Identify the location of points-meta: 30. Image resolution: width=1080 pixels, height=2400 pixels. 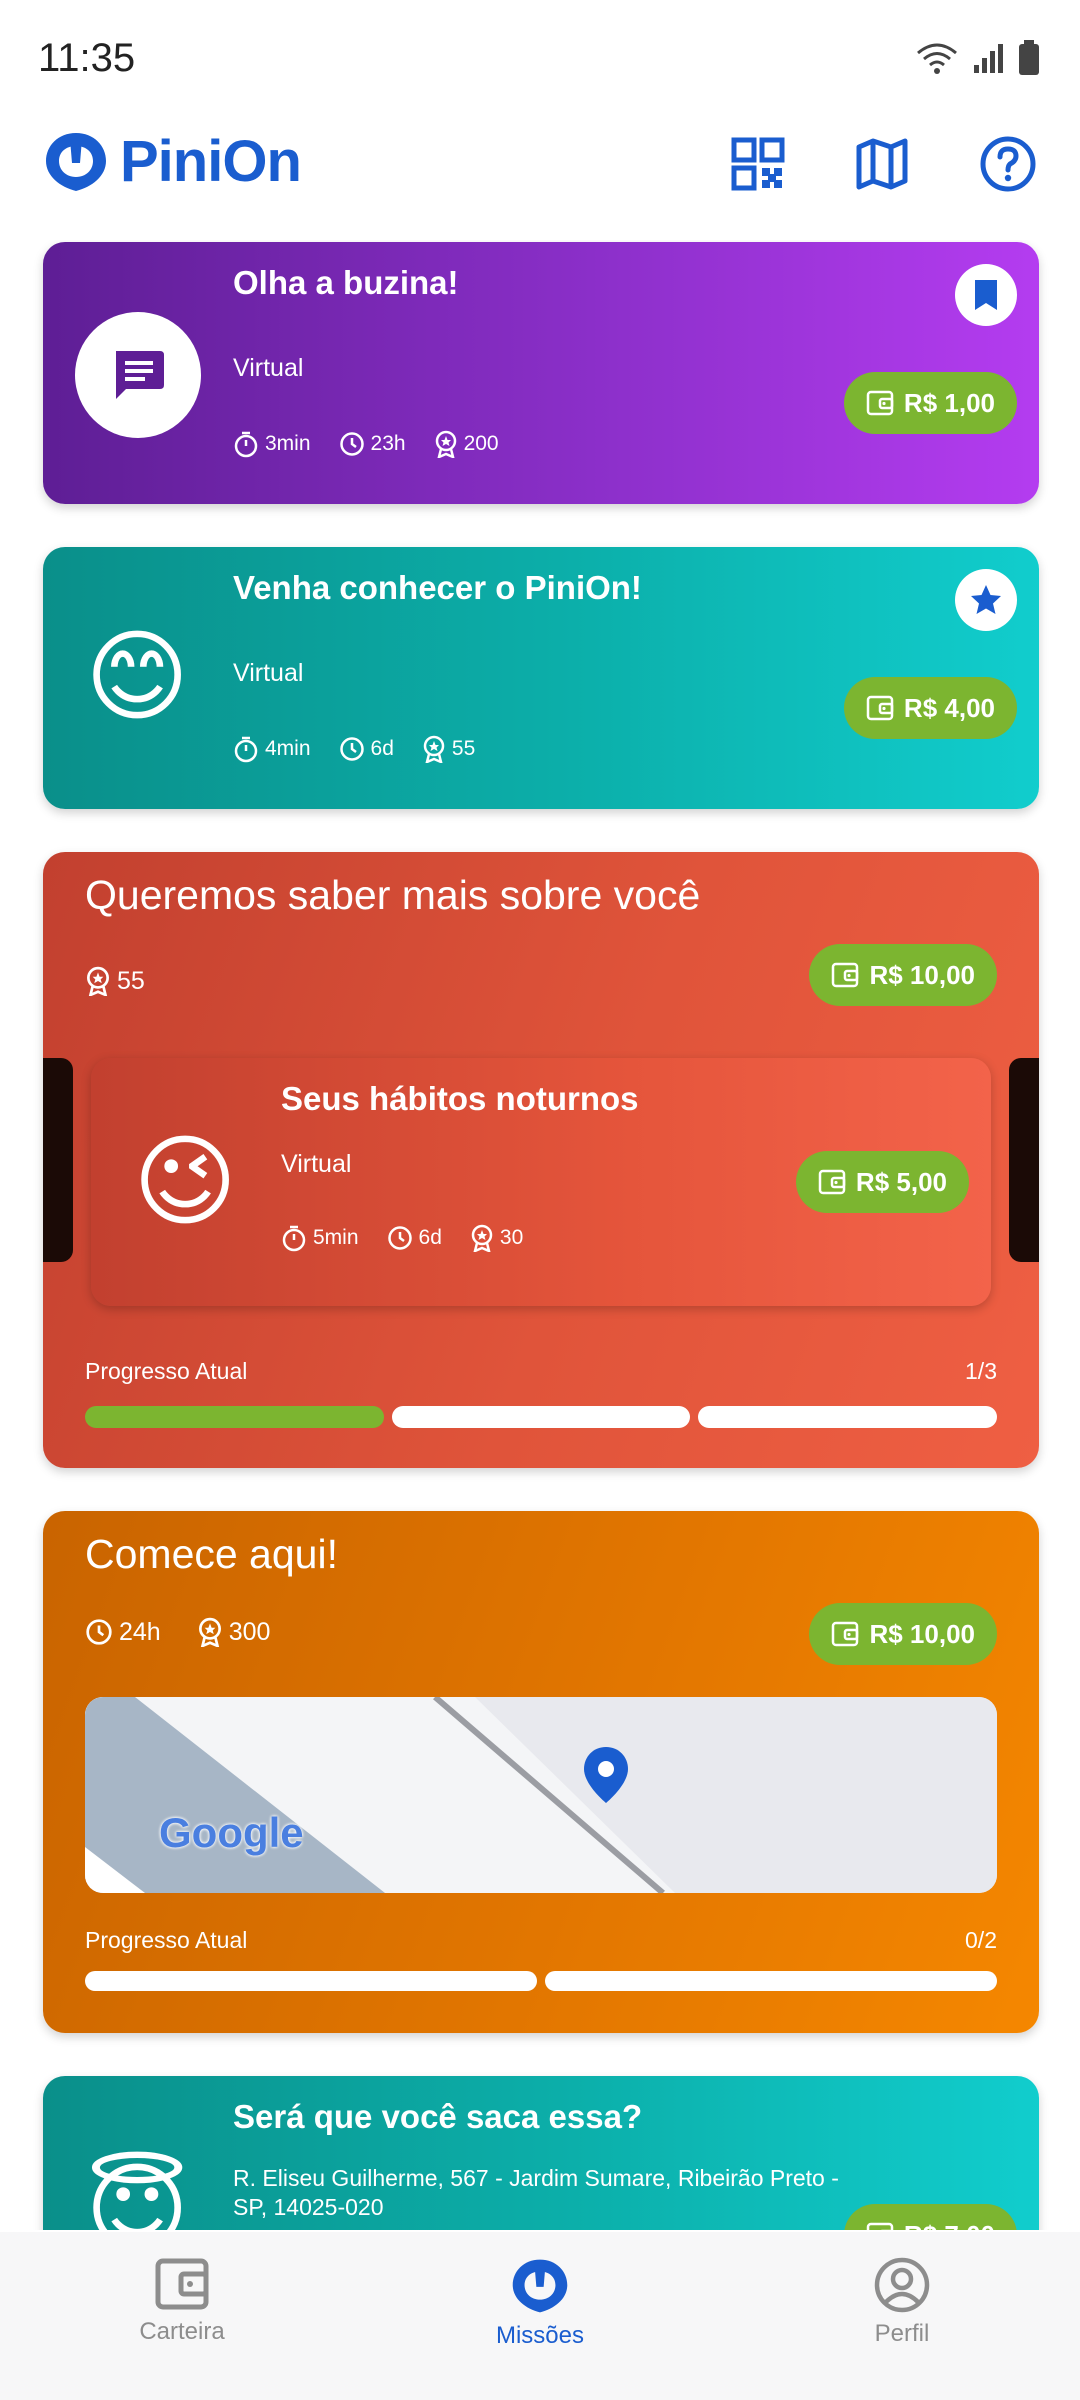
(496, 1238).